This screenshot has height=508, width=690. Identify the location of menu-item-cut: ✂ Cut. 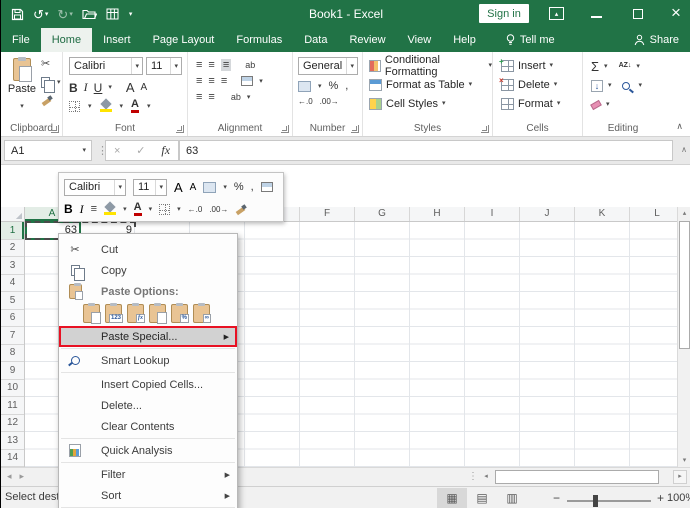
(148, 249).